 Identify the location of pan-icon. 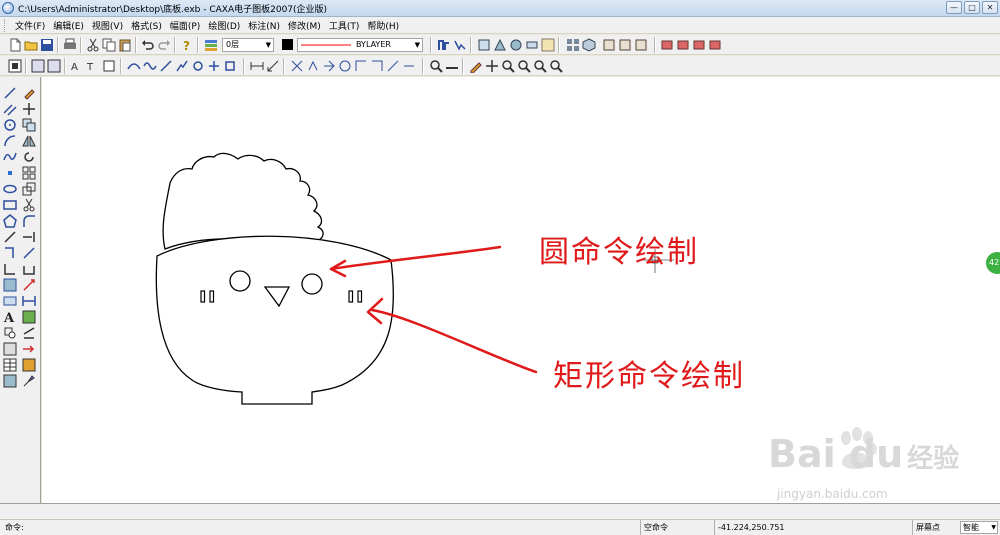
(492, 66).